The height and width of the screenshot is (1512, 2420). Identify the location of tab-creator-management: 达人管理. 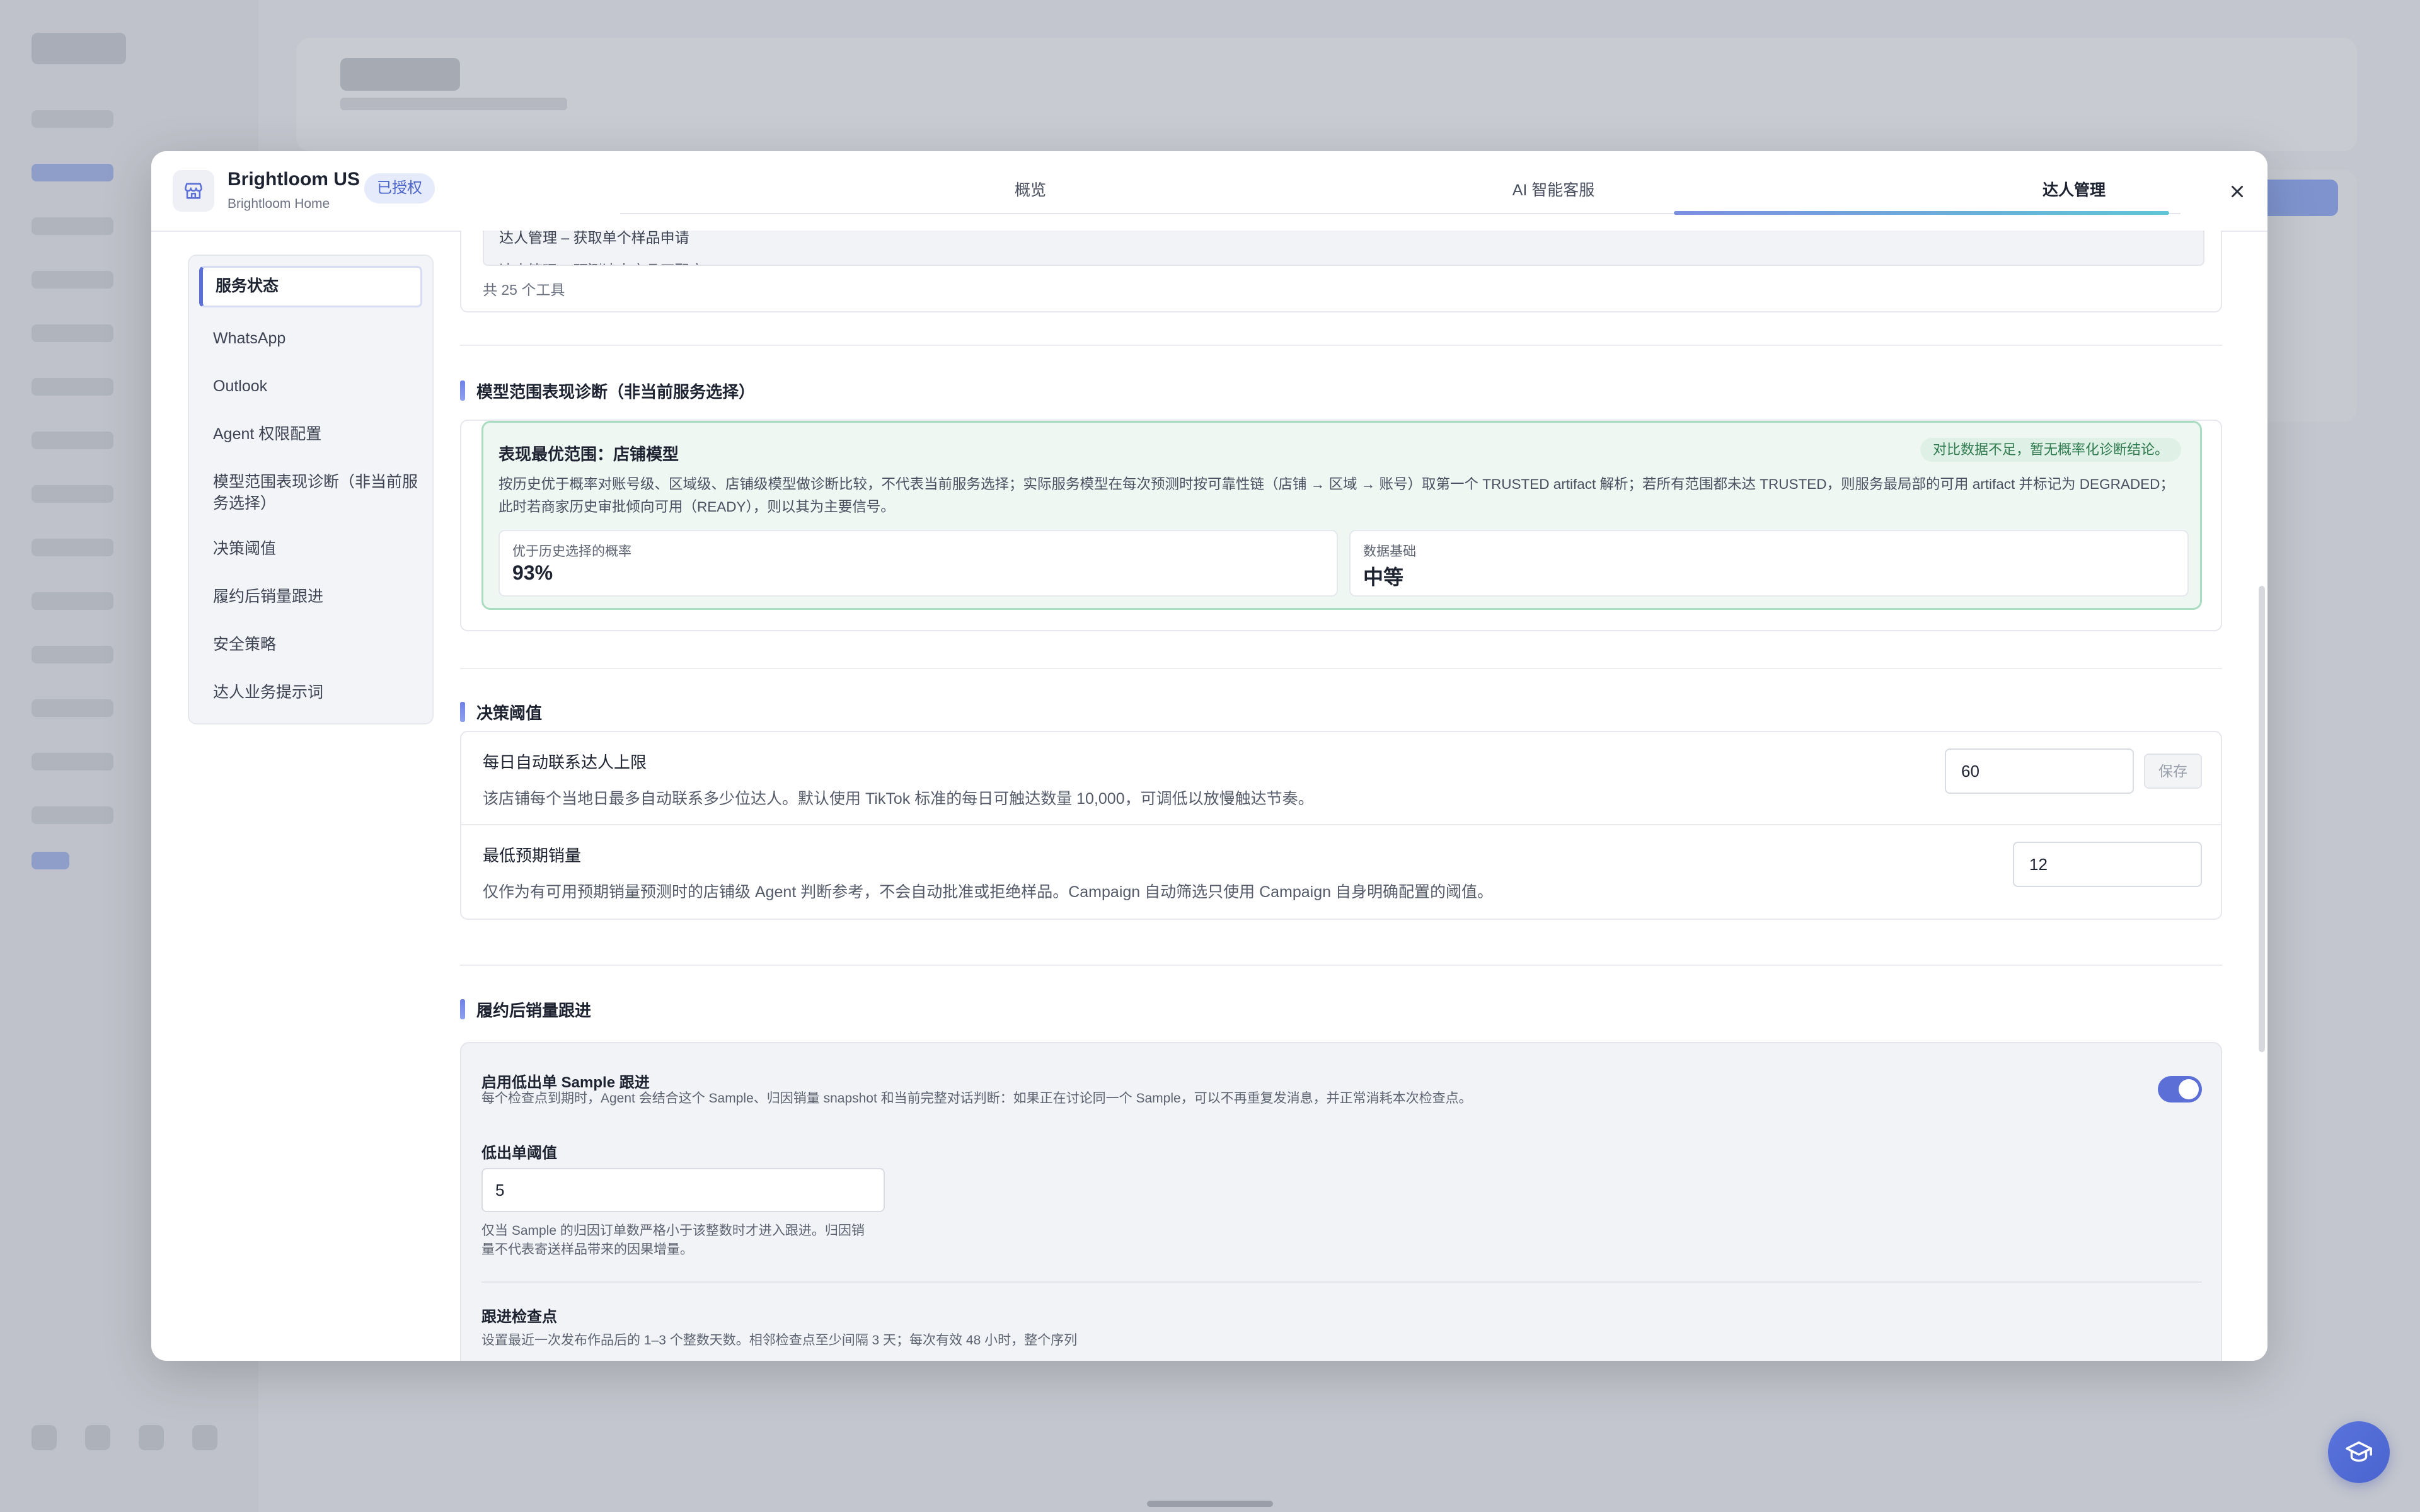
(2074, 190).